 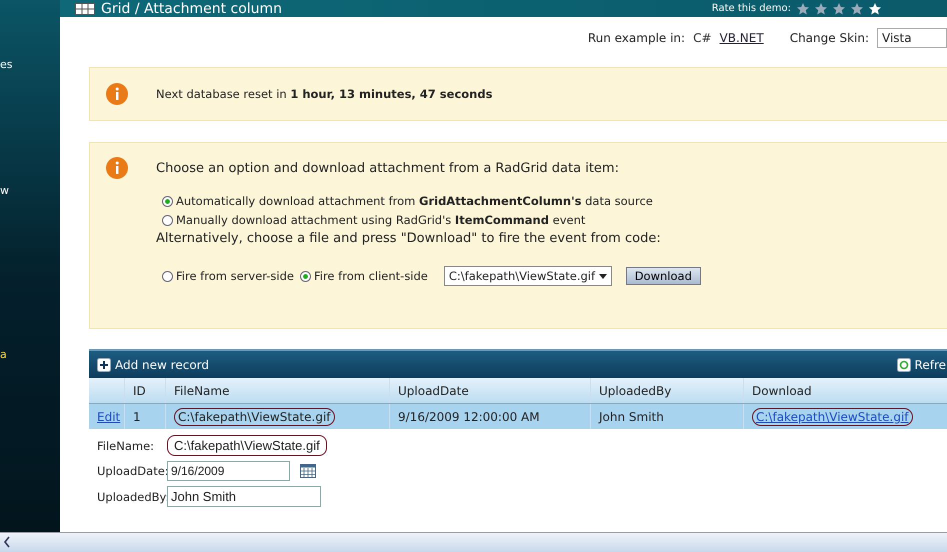 I want to click on grid-icon, so click(x=85, y=8).